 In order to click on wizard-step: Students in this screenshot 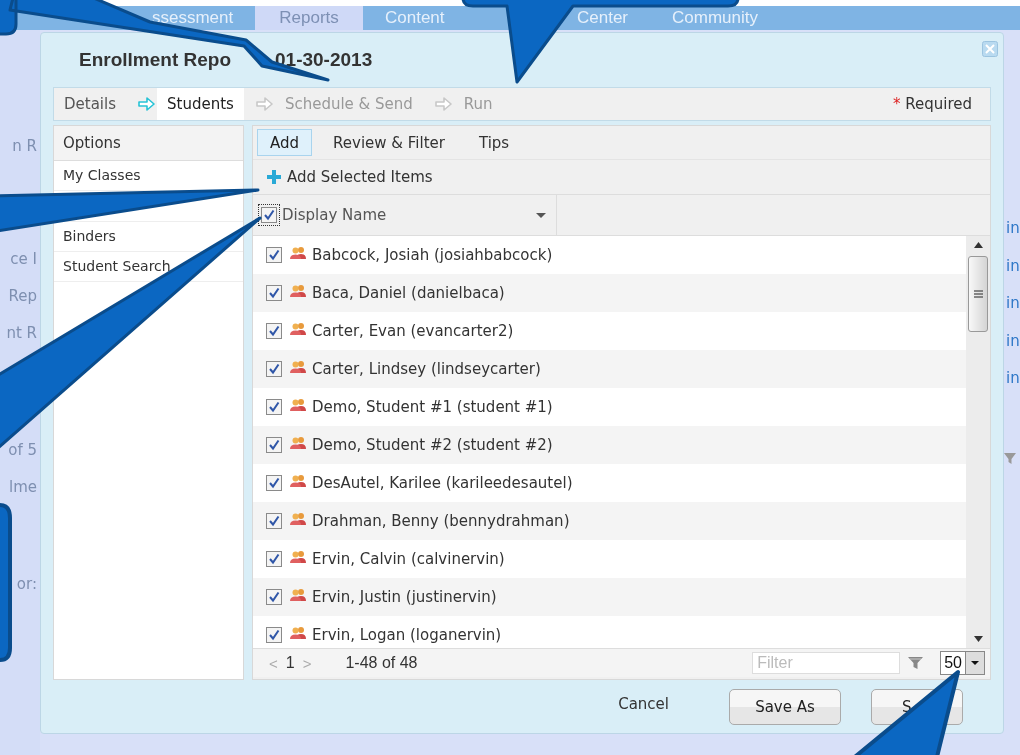, I will do `click(200, 104)`.